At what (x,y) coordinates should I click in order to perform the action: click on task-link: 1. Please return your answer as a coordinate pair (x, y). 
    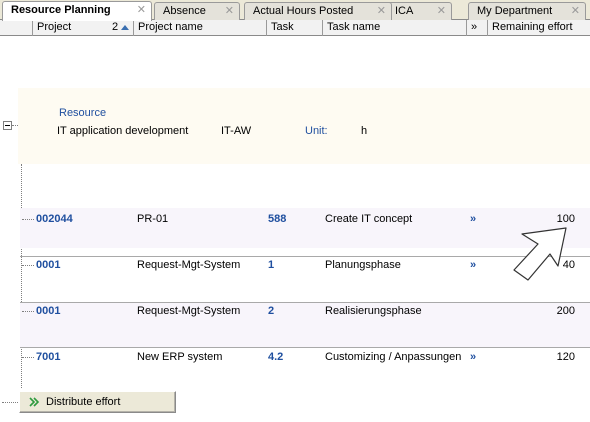
    Looking at the image, I should click on (271, 265).